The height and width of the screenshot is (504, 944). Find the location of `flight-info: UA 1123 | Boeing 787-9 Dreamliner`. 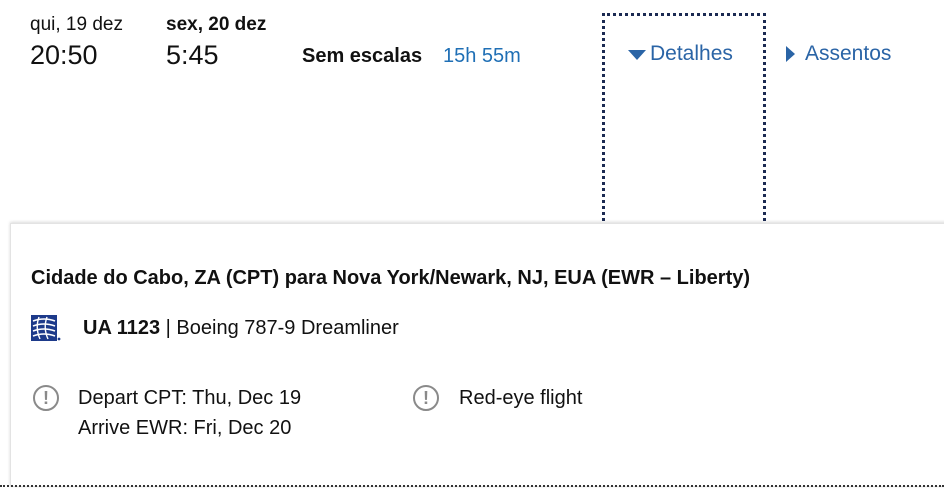

flight-info: UA 1123 | Boeing 787-9 Dreamliner is located at coordinates (241, 328).